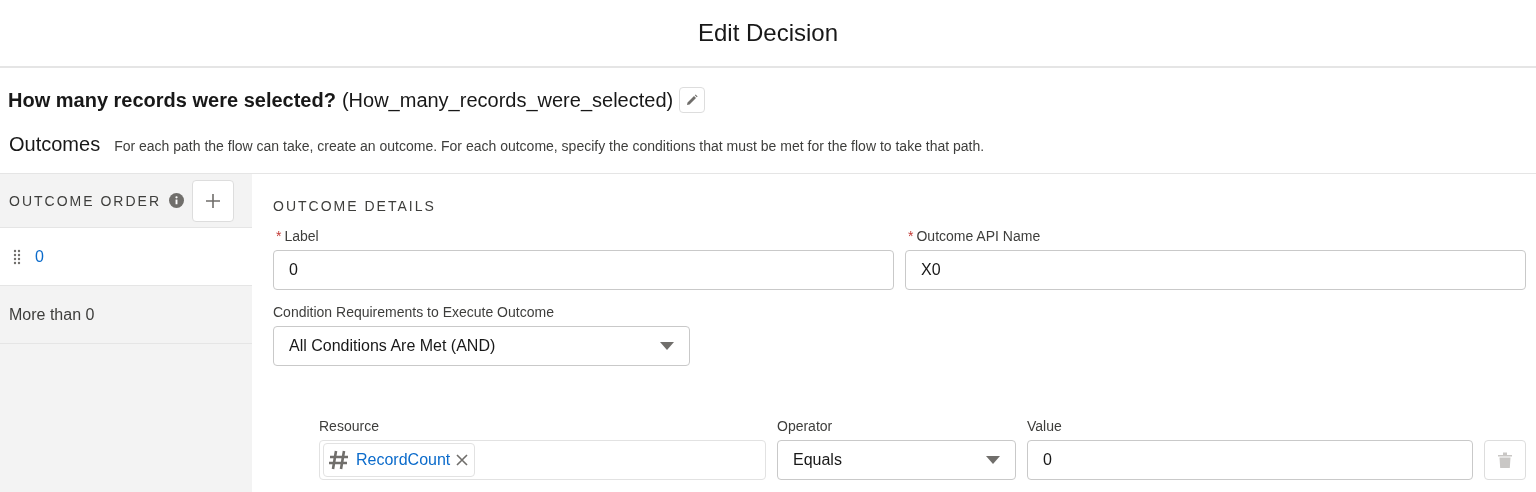 The image size is (1536, 492). What do you see at coordinates (55, 144) in the screenshot?
I see `section-title: Outcomes` at bounding box center [55, 144].